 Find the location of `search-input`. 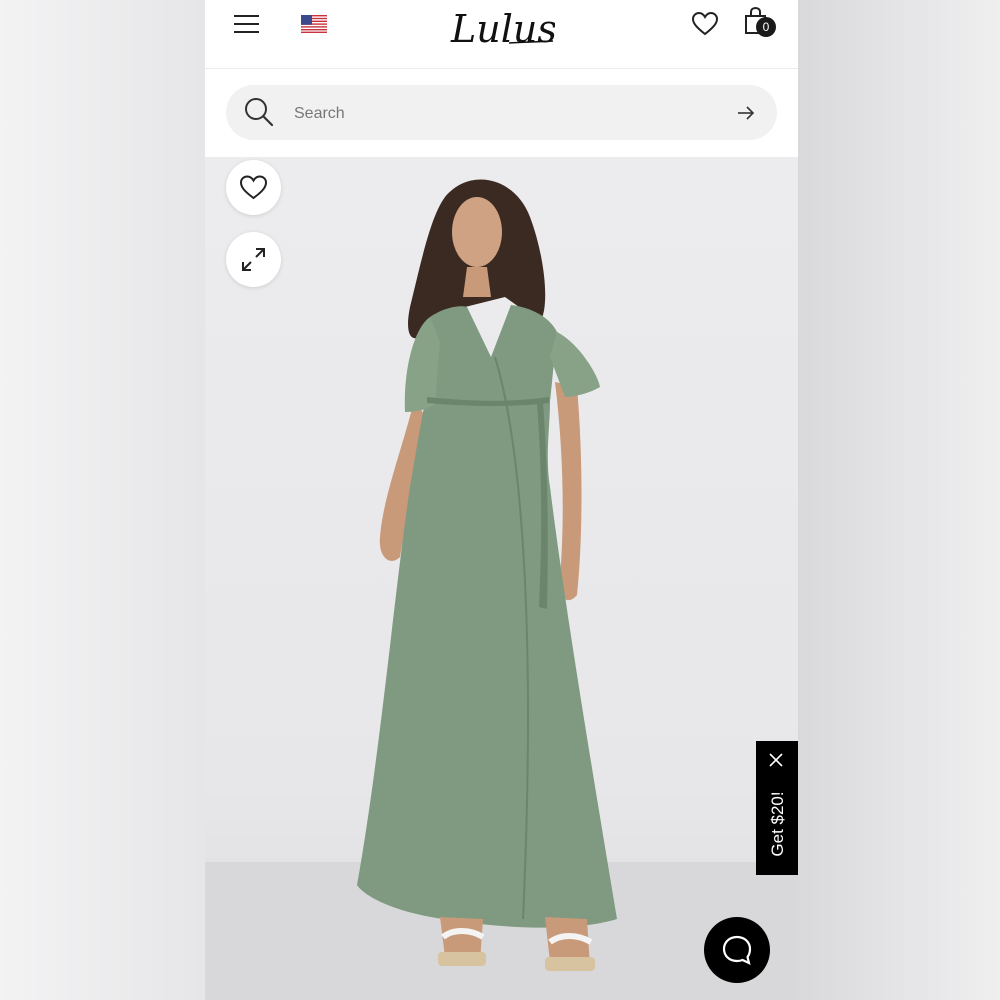

search-input is located at coordinates (504, 113).